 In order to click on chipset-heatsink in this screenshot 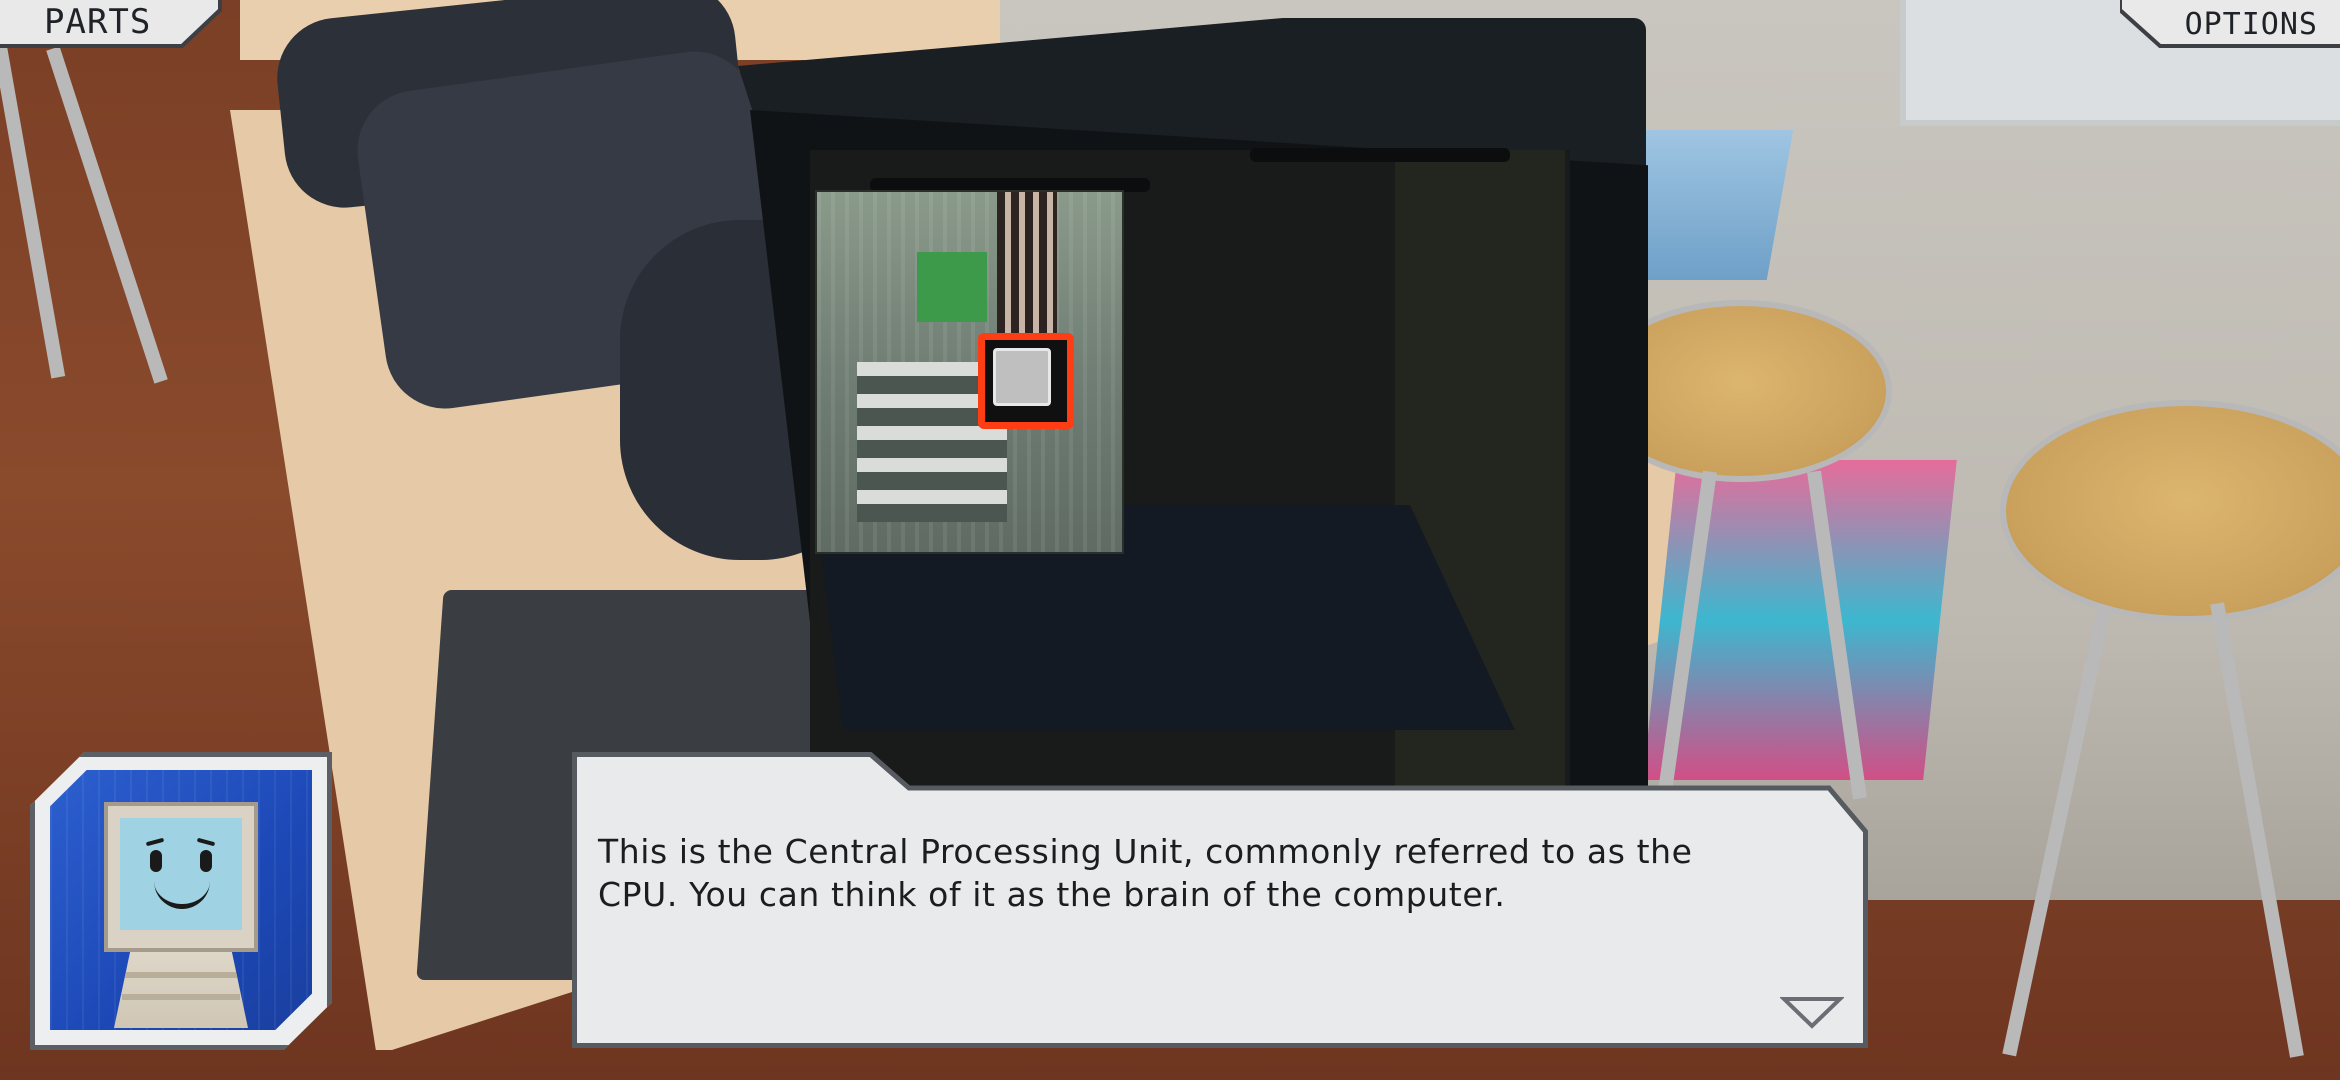, I will do `click(952, 287)`.